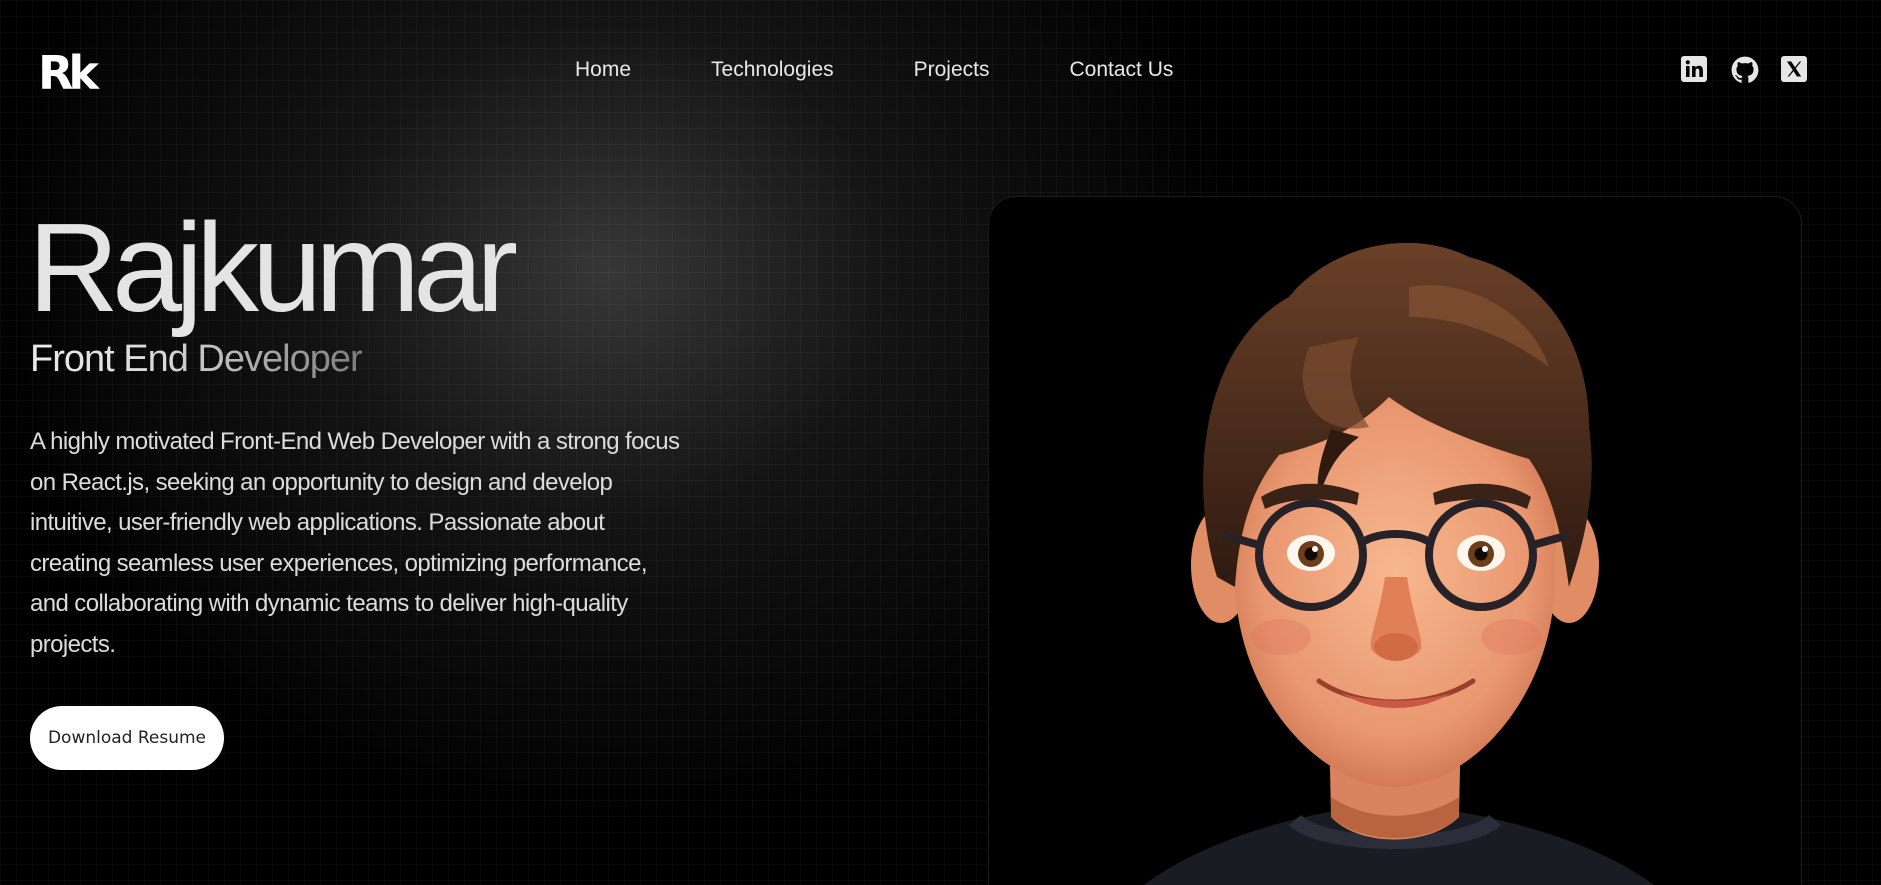 The image size is (1881, 885). Describe the element at coordinates (68, 73) in the screenshot. I see `site-logo: Rk` at that location.